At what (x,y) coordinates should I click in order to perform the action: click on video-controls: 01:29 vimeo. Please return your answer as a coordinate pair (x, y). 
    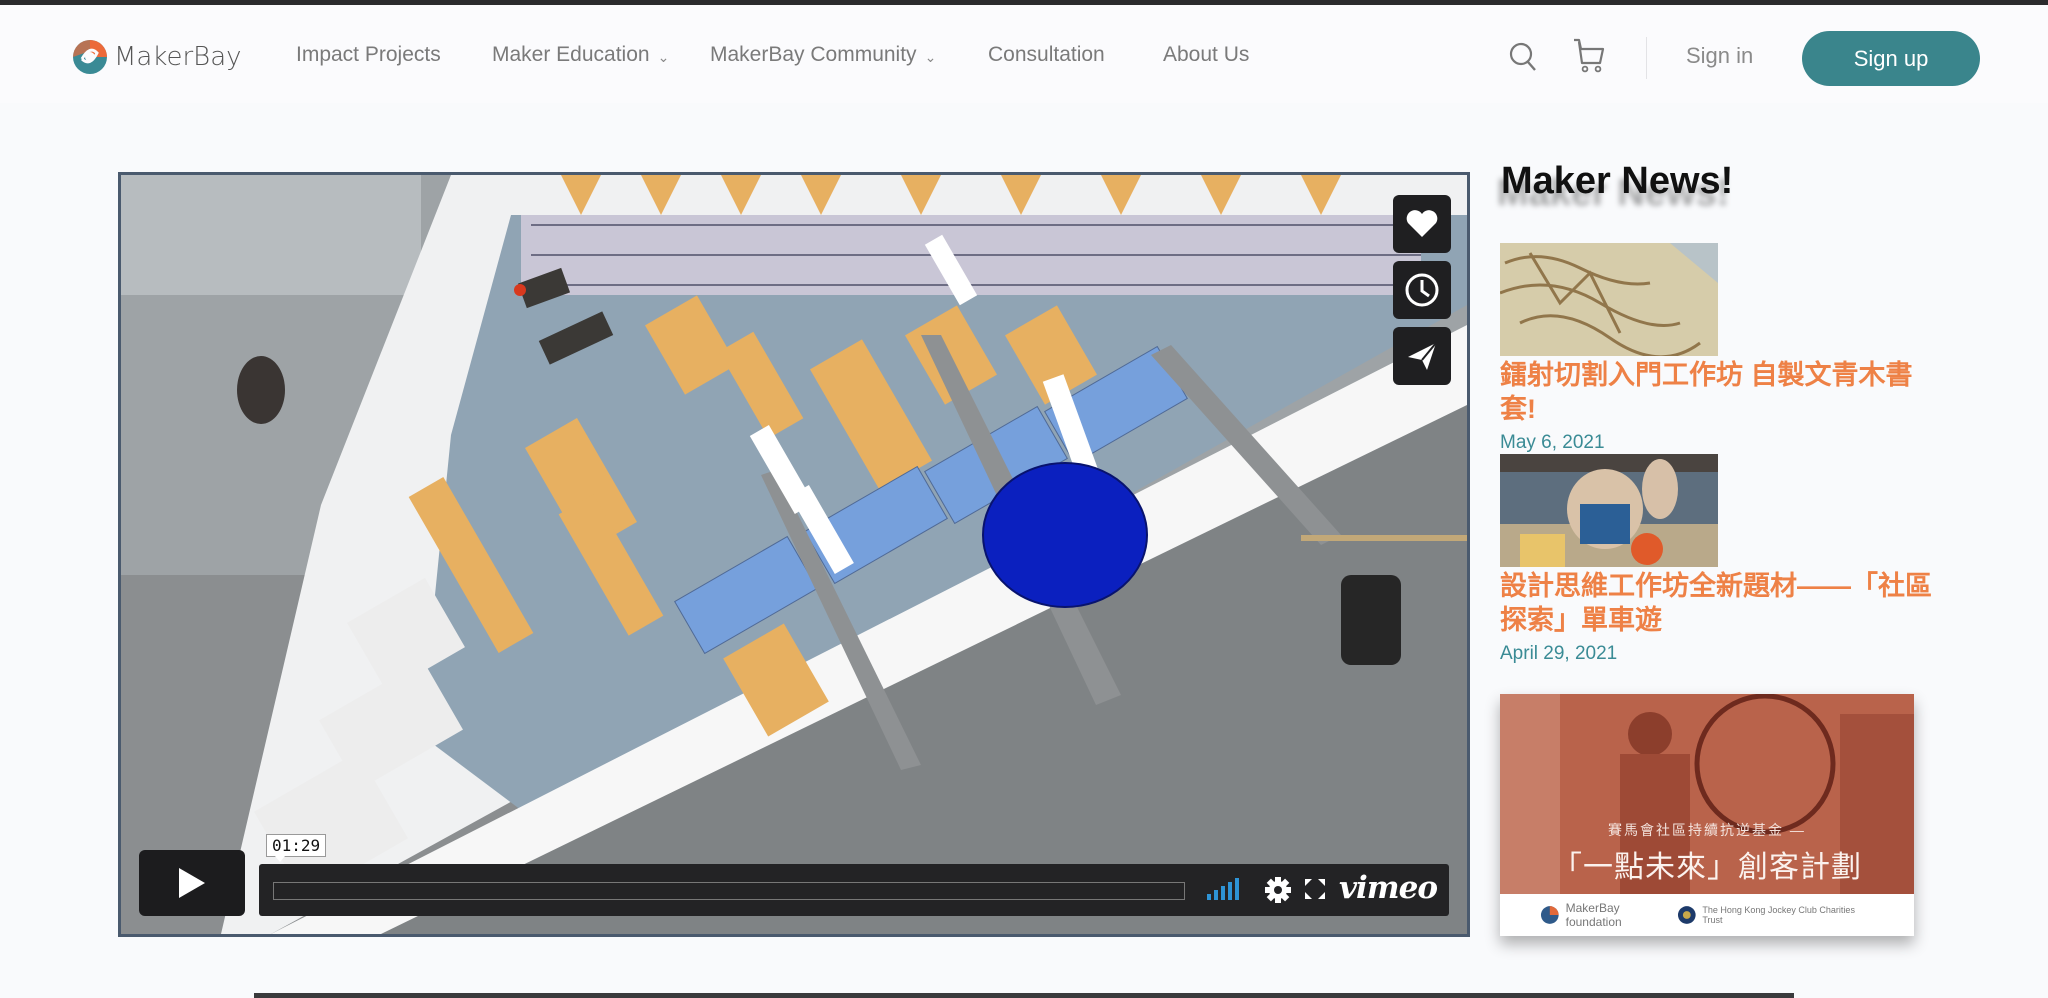
    Looking at the image, I should click on (794, 875).